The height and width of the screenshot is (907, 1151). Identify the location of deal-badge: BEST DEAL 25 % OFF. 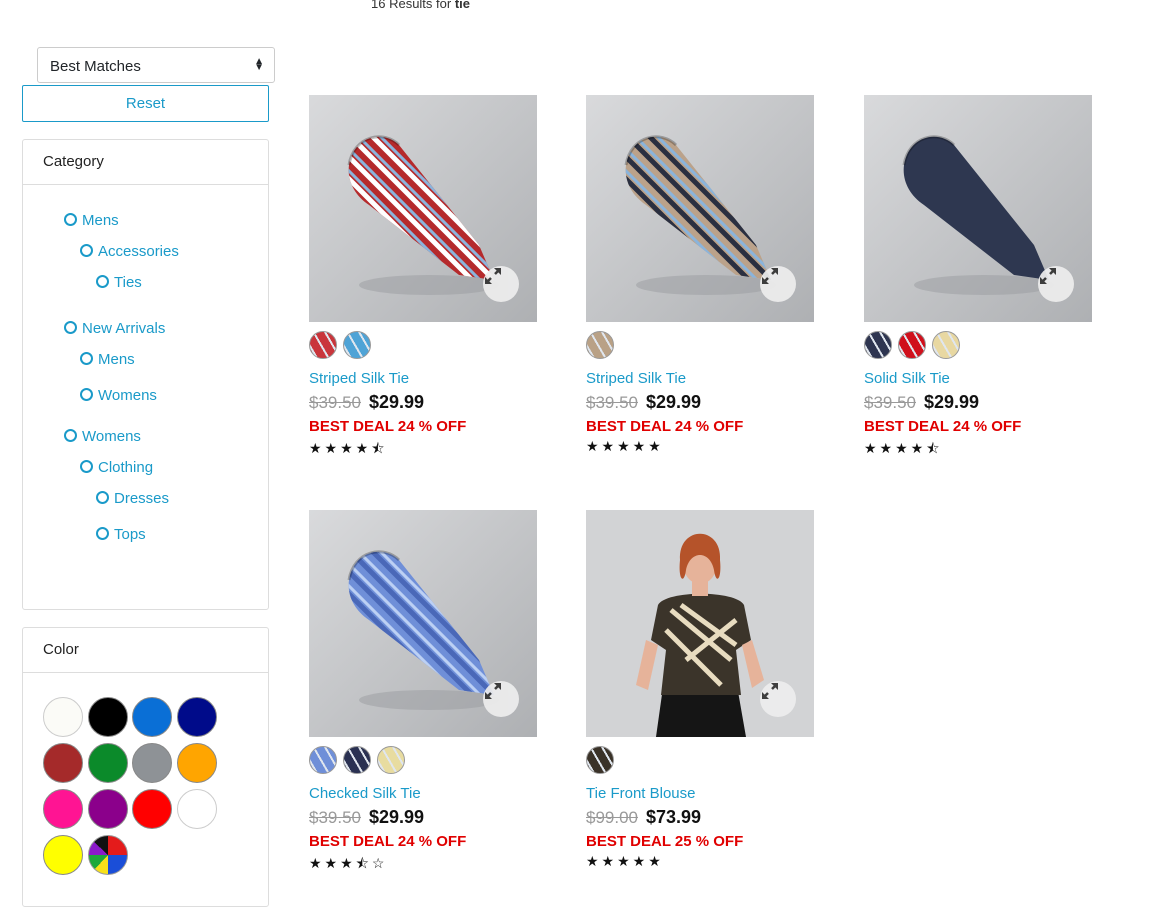
(665, 841).